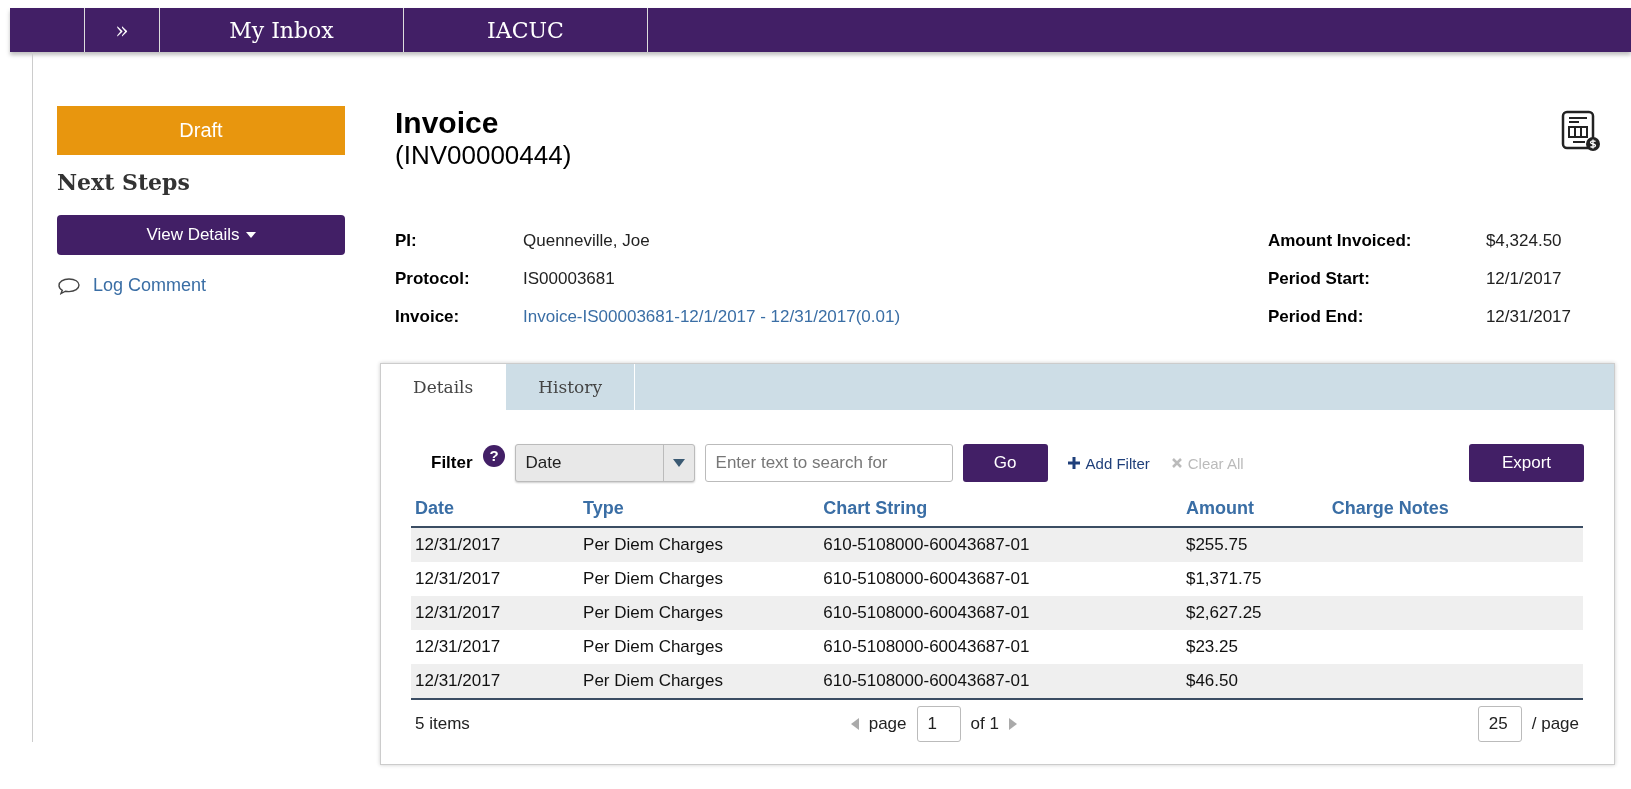  What do you see at coordinates (712, 317) in the screenshot?
I see `invoice-link: Invoice-IS00003681-12/1/2017 - 12/31/2017(0.01)` at bounding box center [712, 317].